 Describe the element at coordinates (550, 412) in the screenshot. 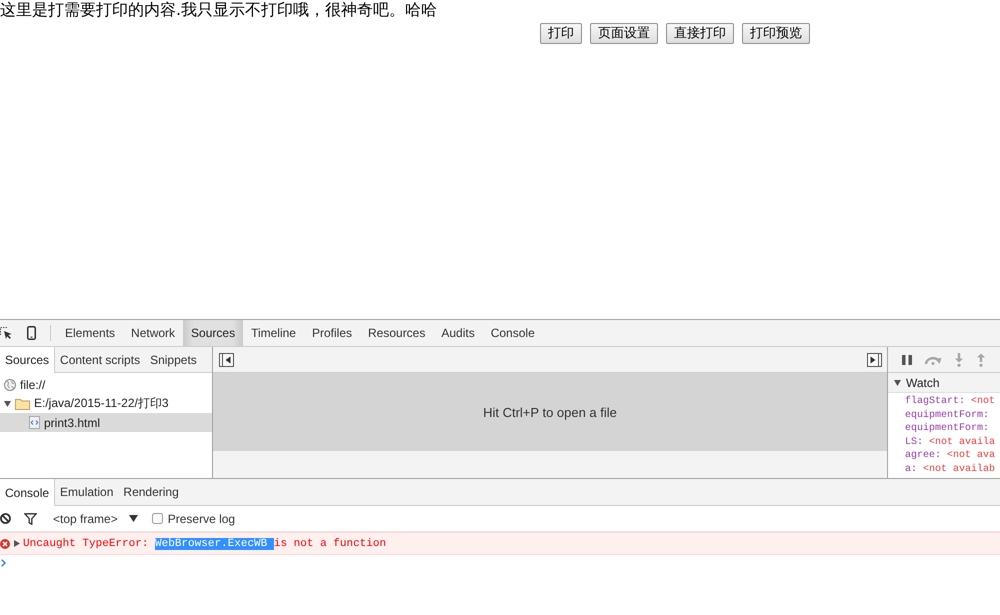

I see `open-file-hint: Hit Ctrl+P to open a file` at that location.